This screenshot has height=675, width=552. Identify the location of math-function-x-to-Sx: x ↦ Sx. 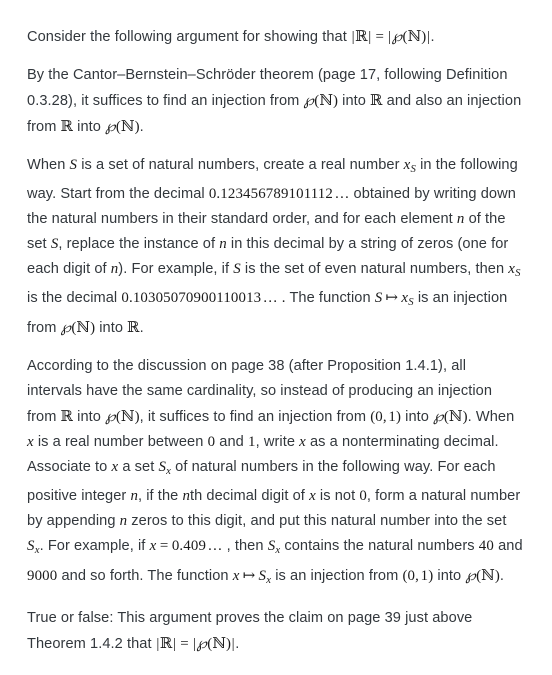
(252, 577).